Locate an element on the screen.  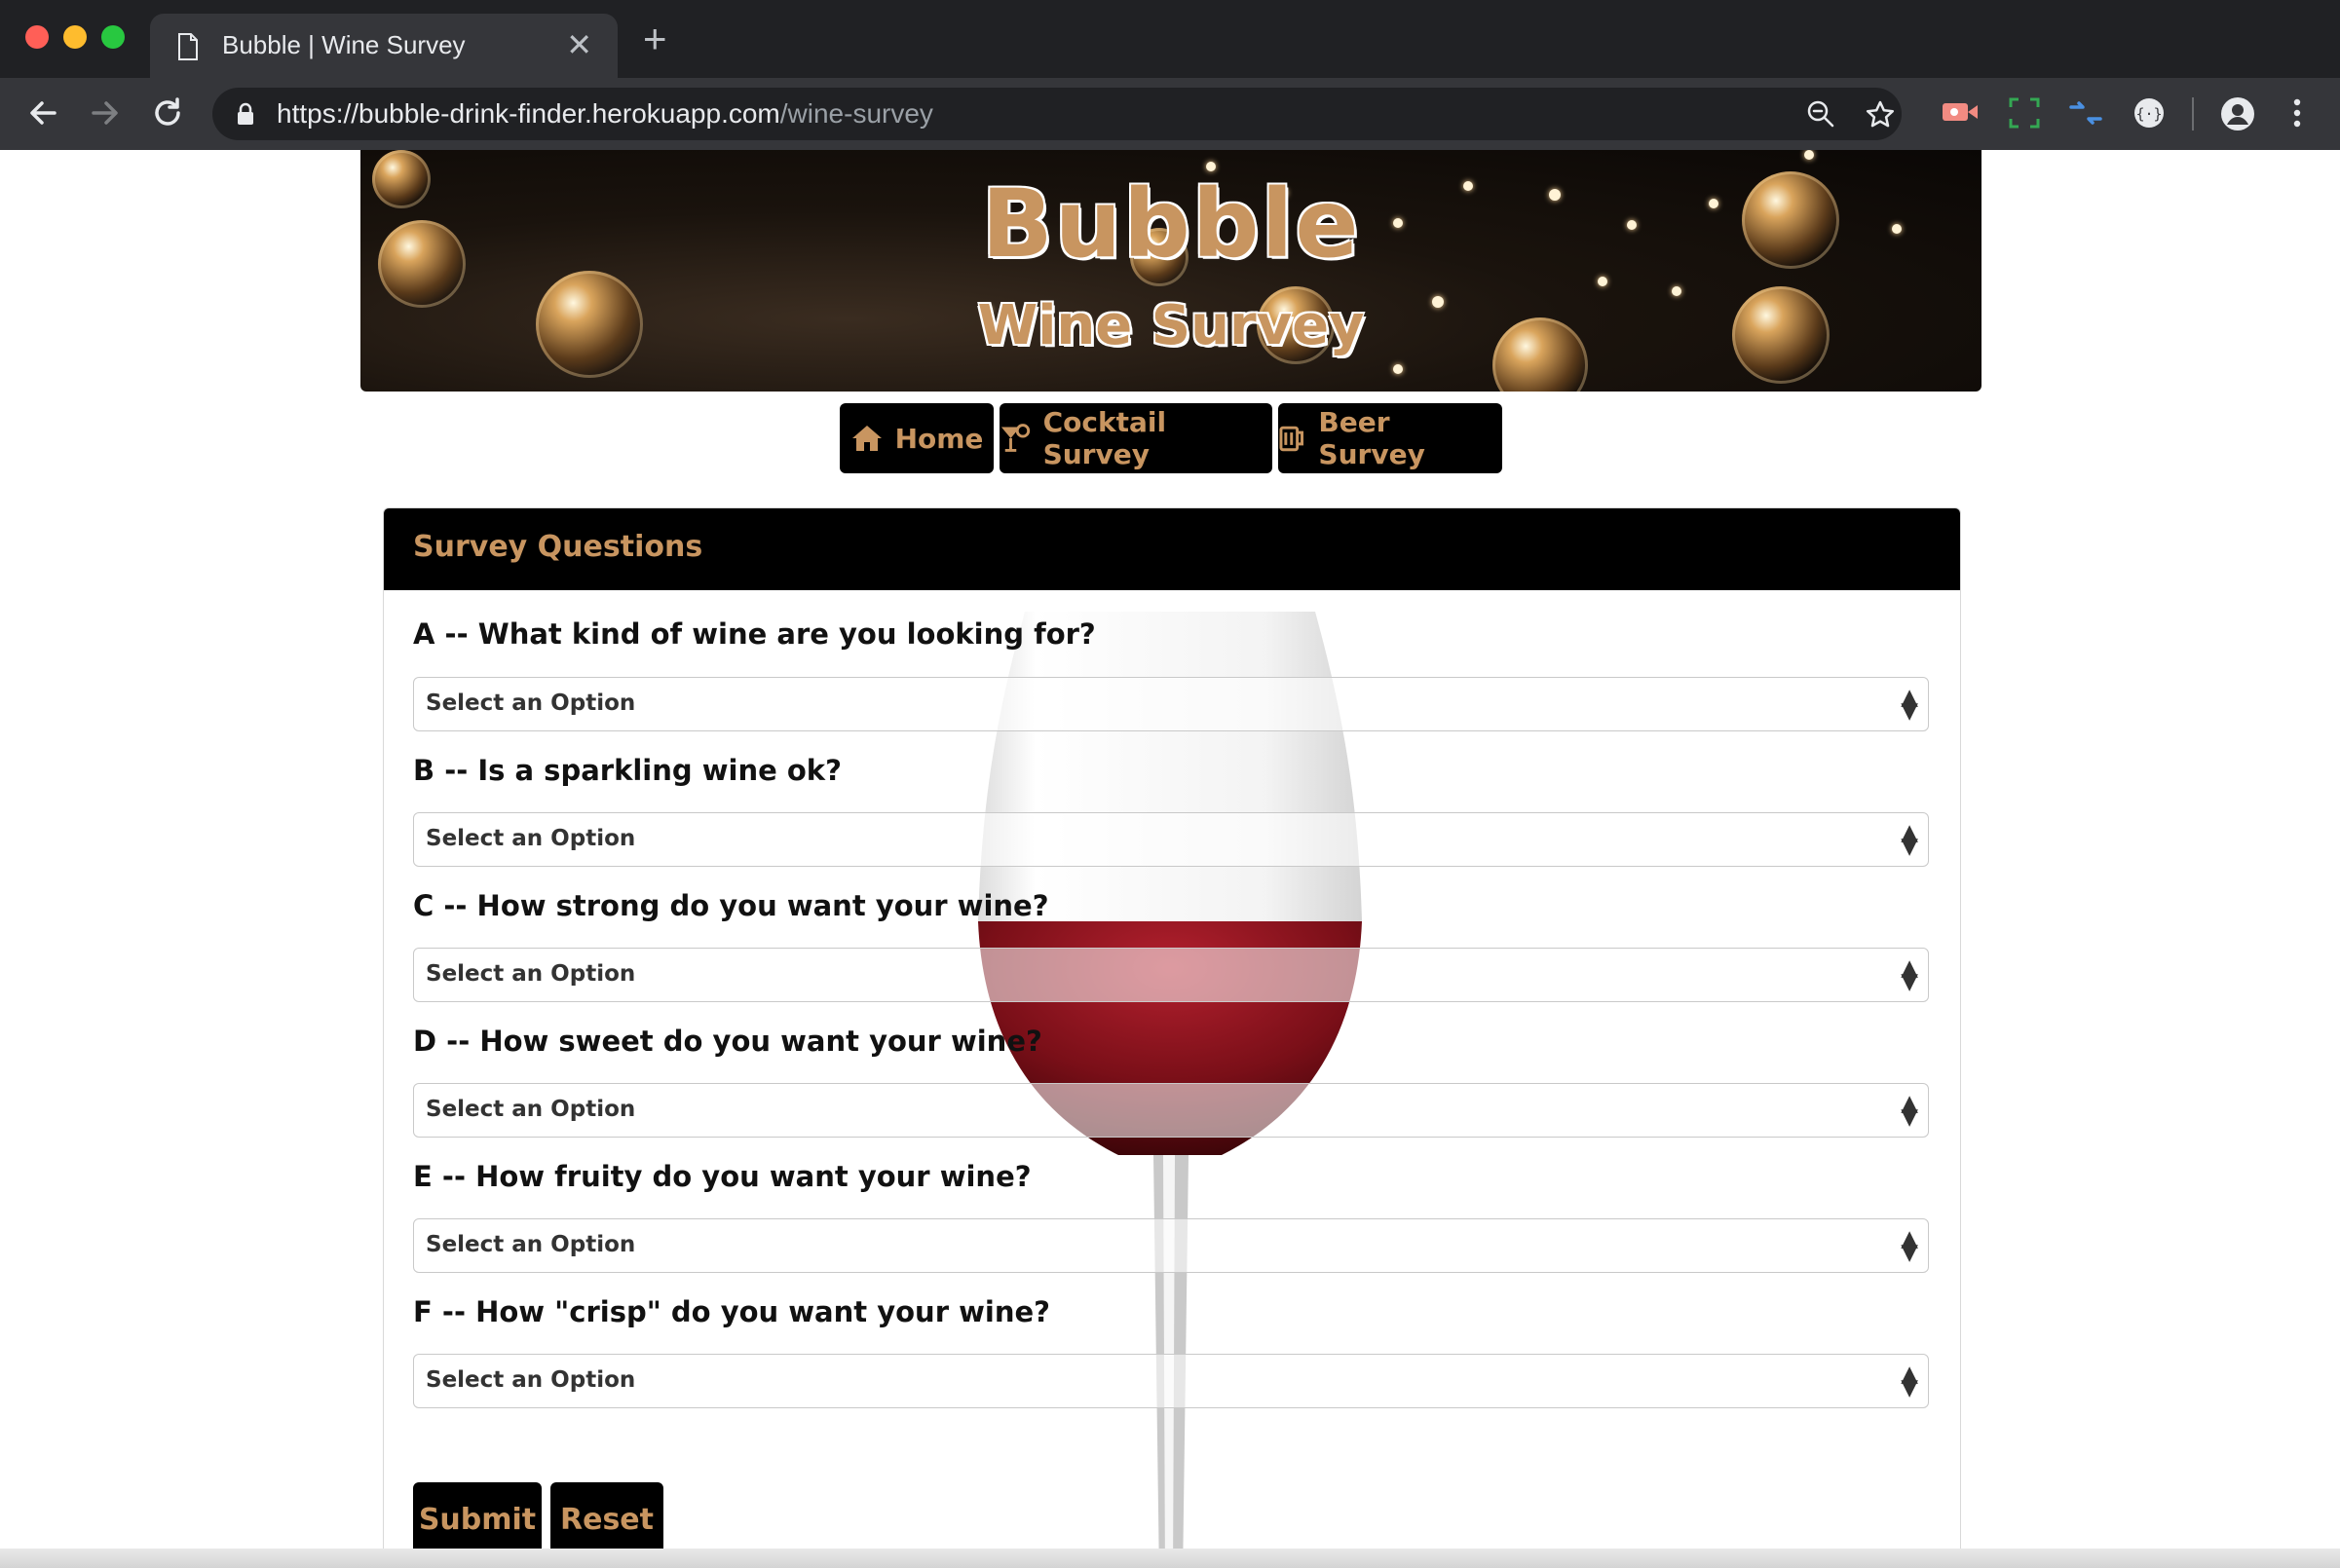
reload-icon is located at coordinates (167, 113).